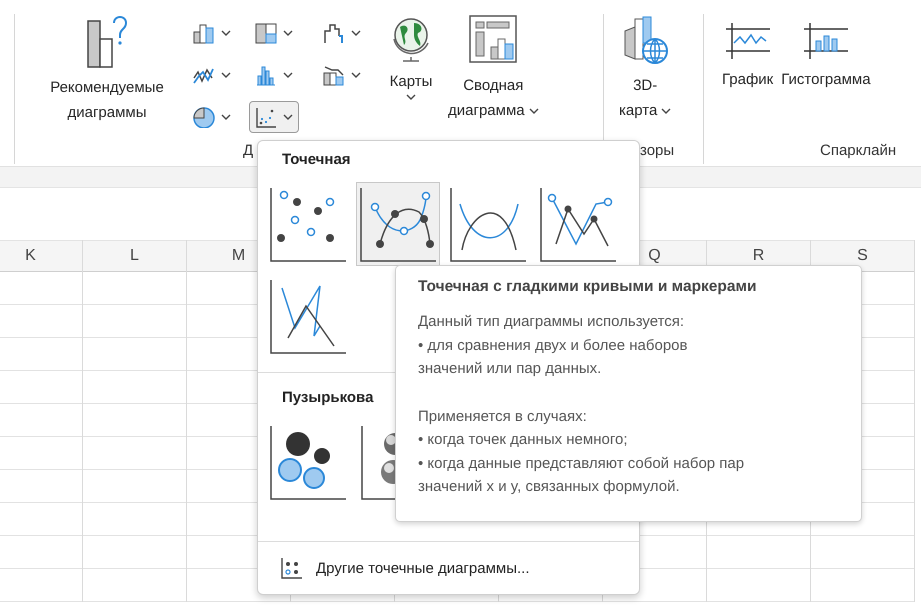  What do you see at coordinates (553, 345) in the screenshot?
I see `tooltip-text: Данный тип диаграммы используется: • для сравнения двух и более наборов значений или пар данных.` at bounding box center [553, 345].